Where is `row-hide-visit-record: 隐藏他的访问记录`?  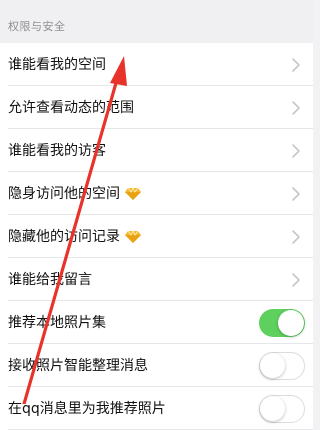
row-hide-visit-record: 隐藏他的访问记录 is located at coordinates (156, 236).